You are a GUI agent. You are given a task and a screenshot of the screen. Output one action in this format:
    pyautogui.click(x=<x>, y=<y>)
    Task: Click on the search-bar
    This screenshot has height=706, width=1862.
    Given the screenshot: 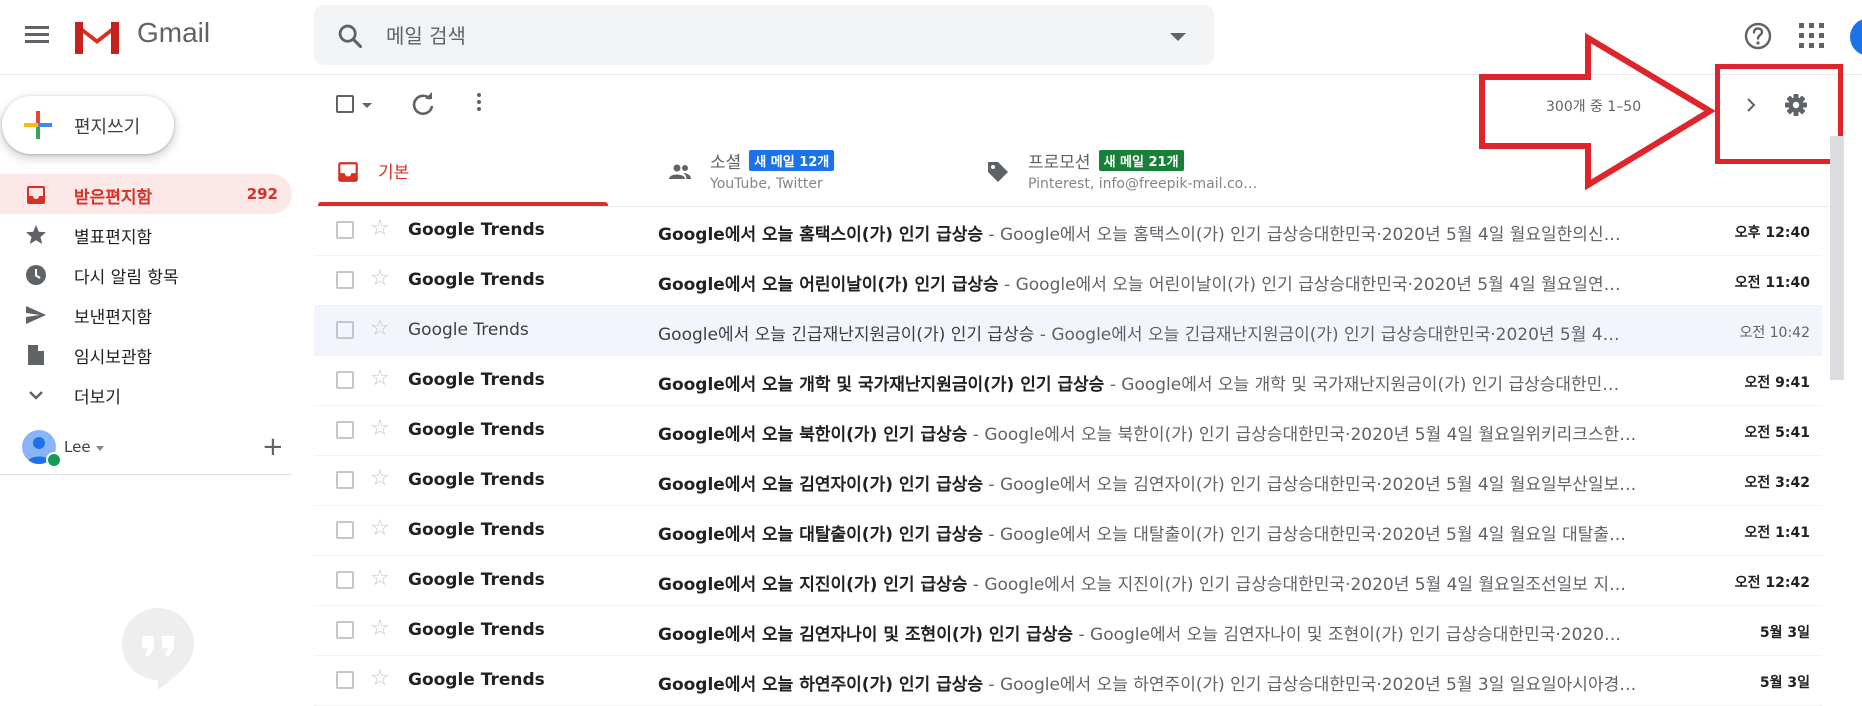 What is the action you would take?
    pyautogui.click(x=764, y=35)
    